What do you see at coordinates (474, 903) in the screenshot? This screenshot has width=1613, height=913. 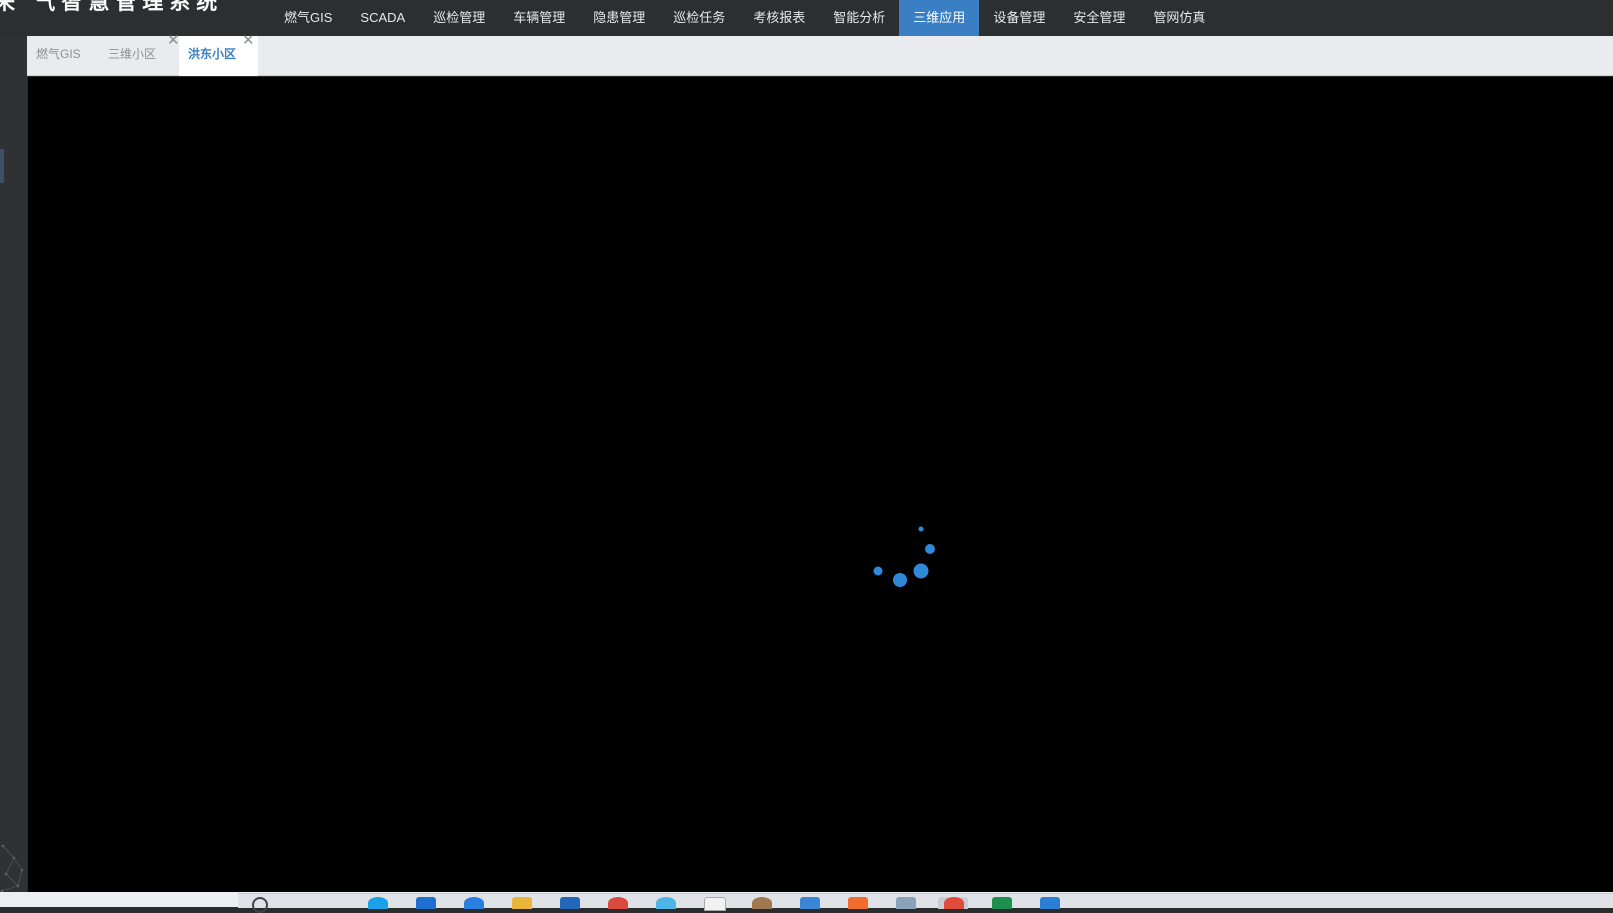 I see `browser-icon` at bounding box center [474, 903].